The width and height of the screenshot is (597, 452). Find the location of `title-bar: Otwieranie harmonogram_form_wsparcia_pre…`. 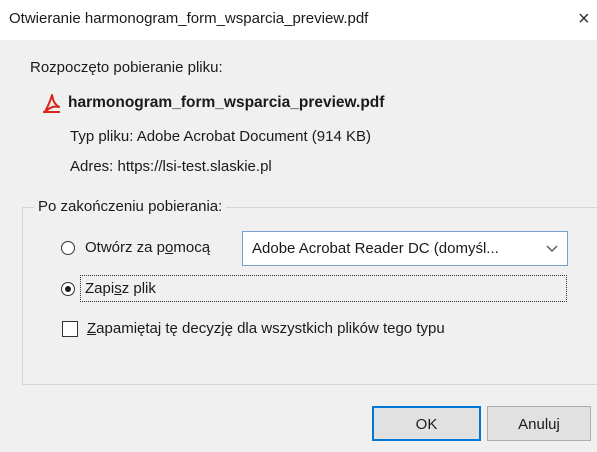

title-bar: Otwieranie harmonogram_form_wsparcia_pre… is located at coordinates (298, 20).